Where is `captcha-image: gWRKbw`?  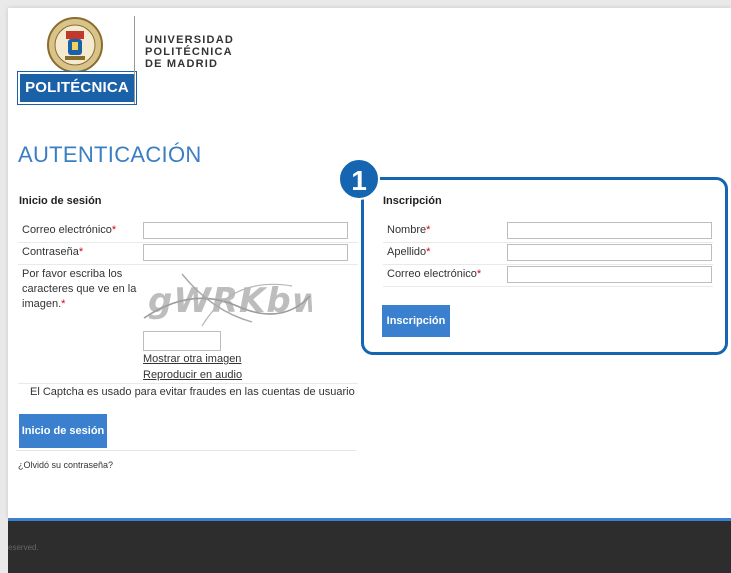 captcha-image: gWRKbw is located at coordinates (227, 300).